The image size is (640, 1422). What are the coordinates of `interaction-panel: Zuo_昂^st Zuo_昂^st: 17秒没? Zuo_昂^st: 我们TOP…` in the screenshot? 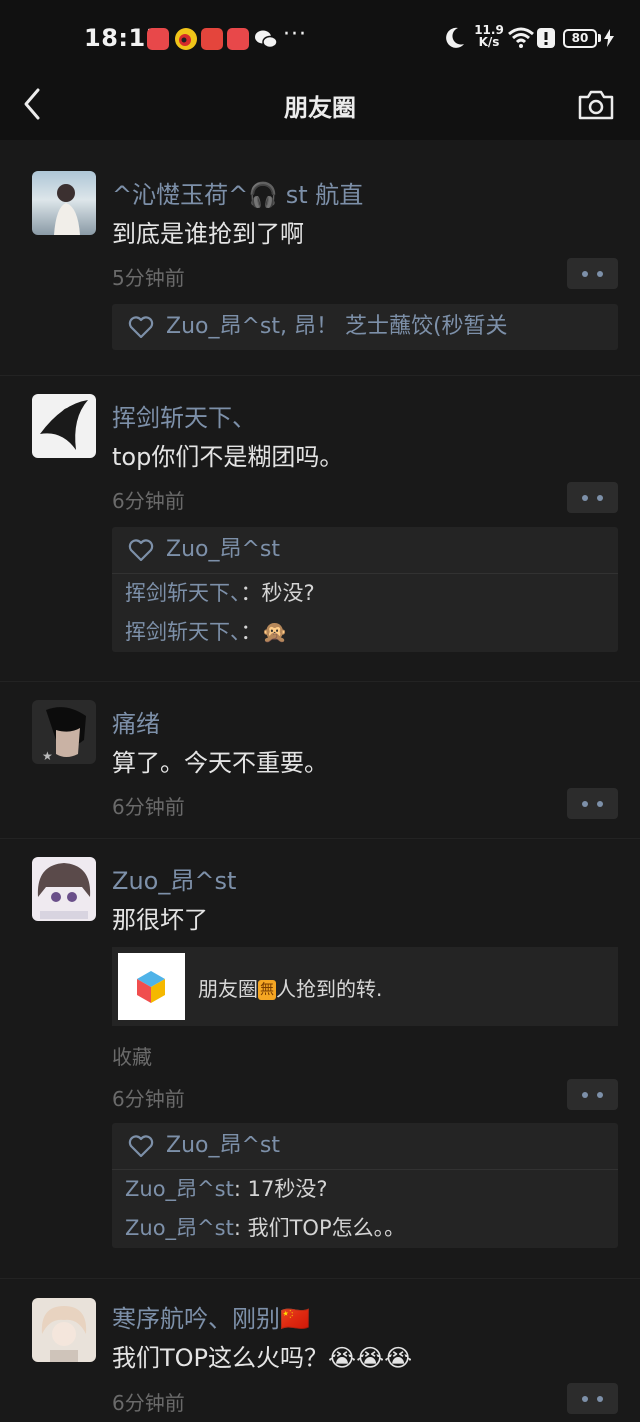 It's located at (365, 1185).